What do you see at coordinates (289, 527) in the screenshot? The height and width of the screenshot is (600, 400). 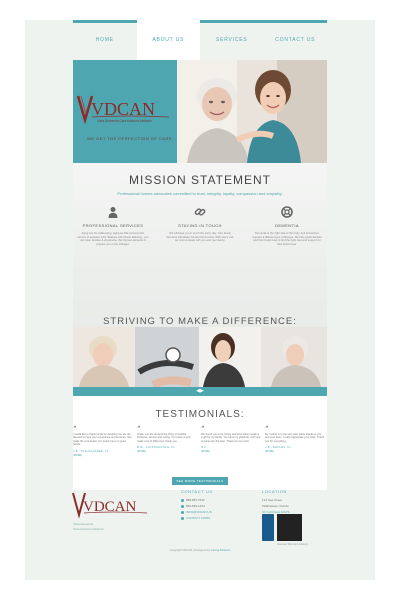 I see `accreditation-badge` at bounding box center [289, 527].